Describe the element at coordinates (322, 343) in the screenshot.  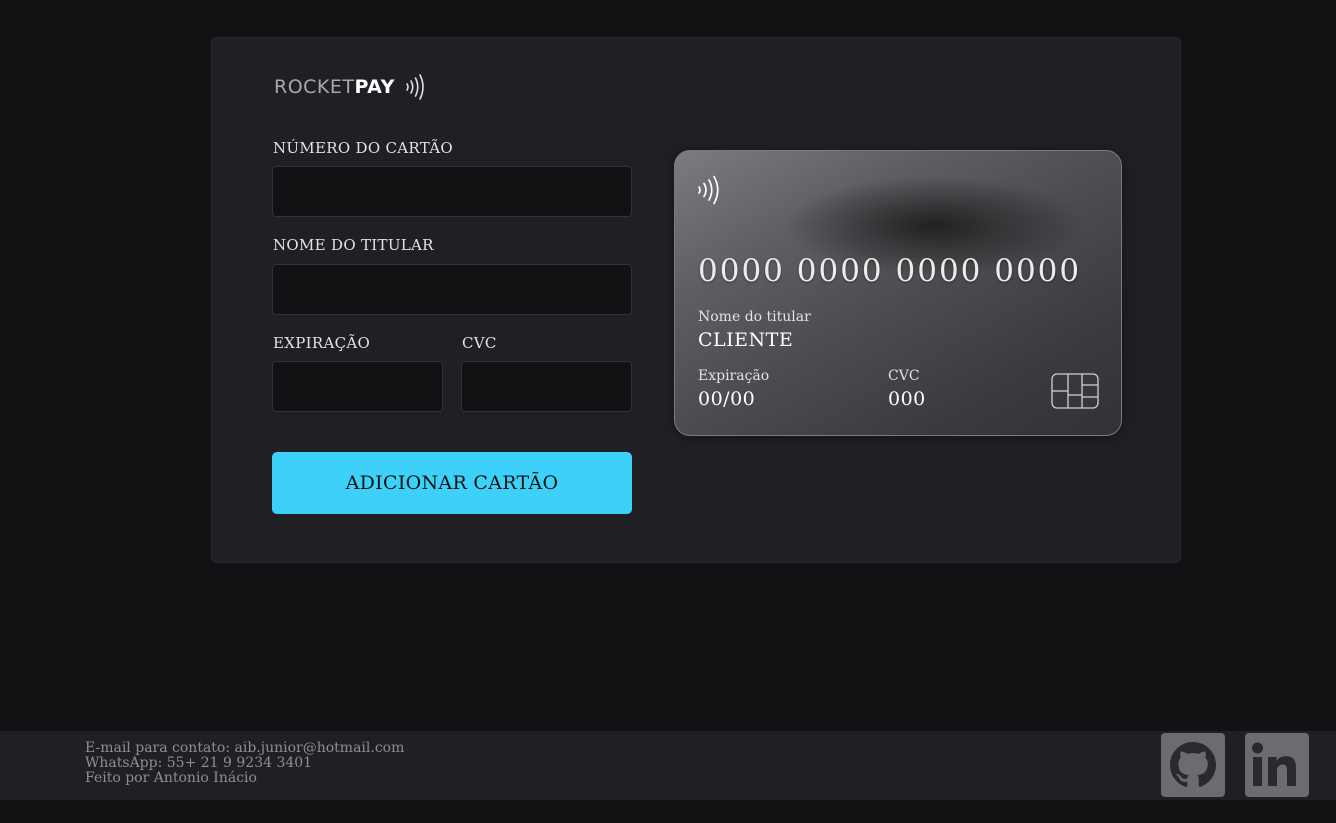
I see `expiration-label: EXPIRAÇÃO` at that location.